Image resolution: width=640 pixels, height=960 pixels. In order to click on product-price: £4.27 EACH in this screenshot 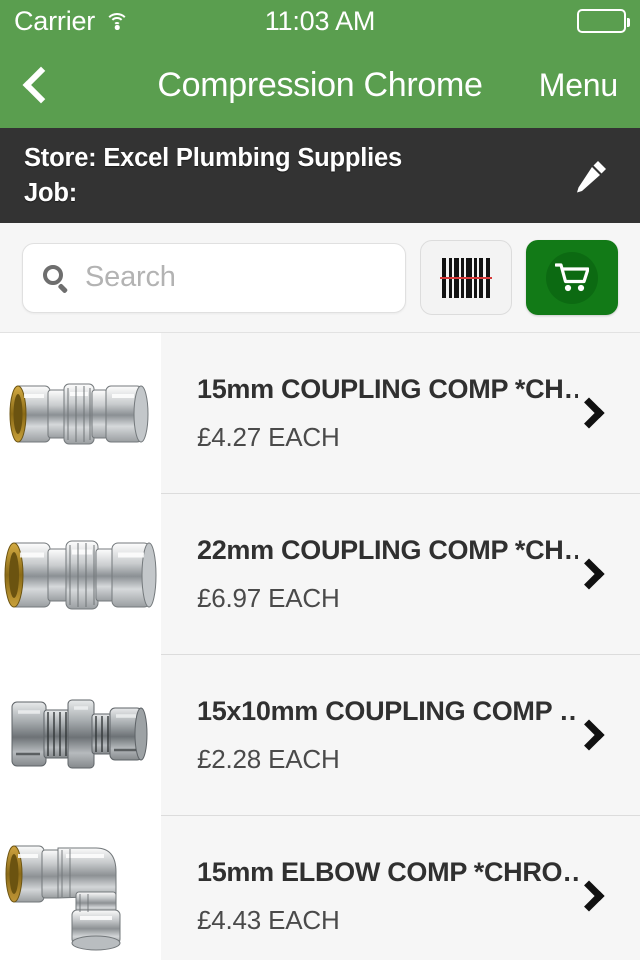, I will do `click(268, 436)`.